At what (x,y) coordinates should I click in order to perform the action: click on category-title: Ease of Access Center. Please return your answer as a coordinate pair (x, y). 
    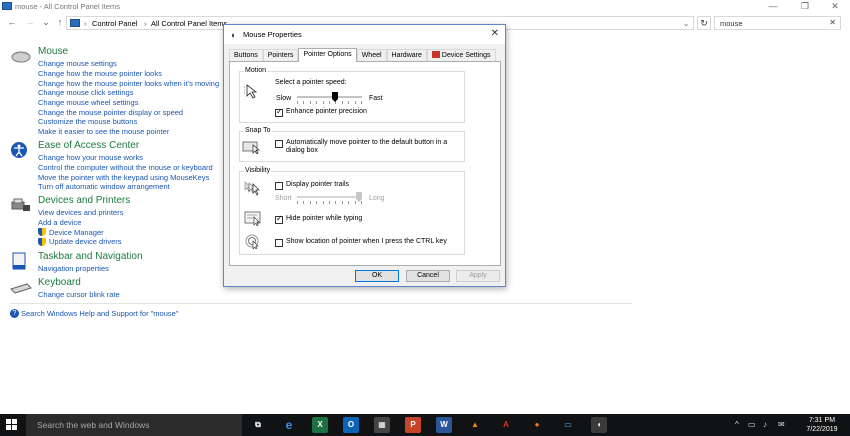
    Looking at the image, I should click on (88, 145).